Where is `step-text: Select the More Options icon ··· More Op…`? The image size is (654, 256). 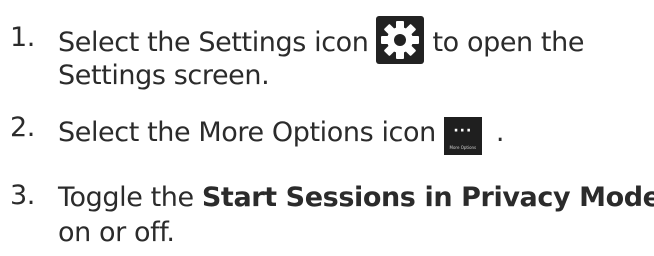 step-text: Select the More Options icon ··· More Op… is located at coordinates (281, 133).